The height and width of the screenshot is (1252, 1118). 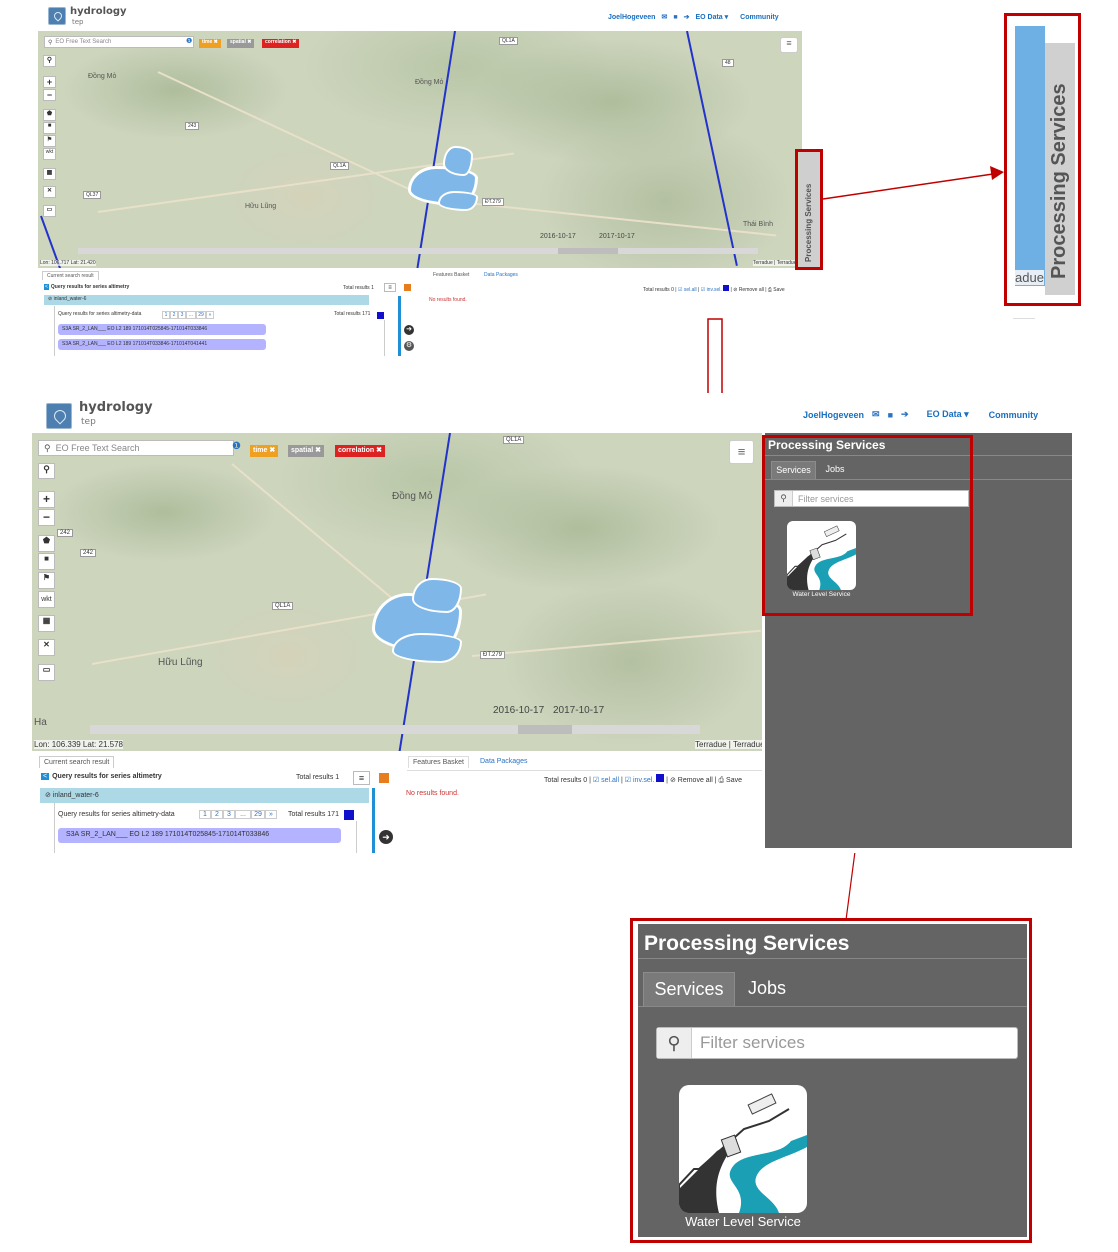 I want to click on road-shield: 243, so click(x=192, y=126).